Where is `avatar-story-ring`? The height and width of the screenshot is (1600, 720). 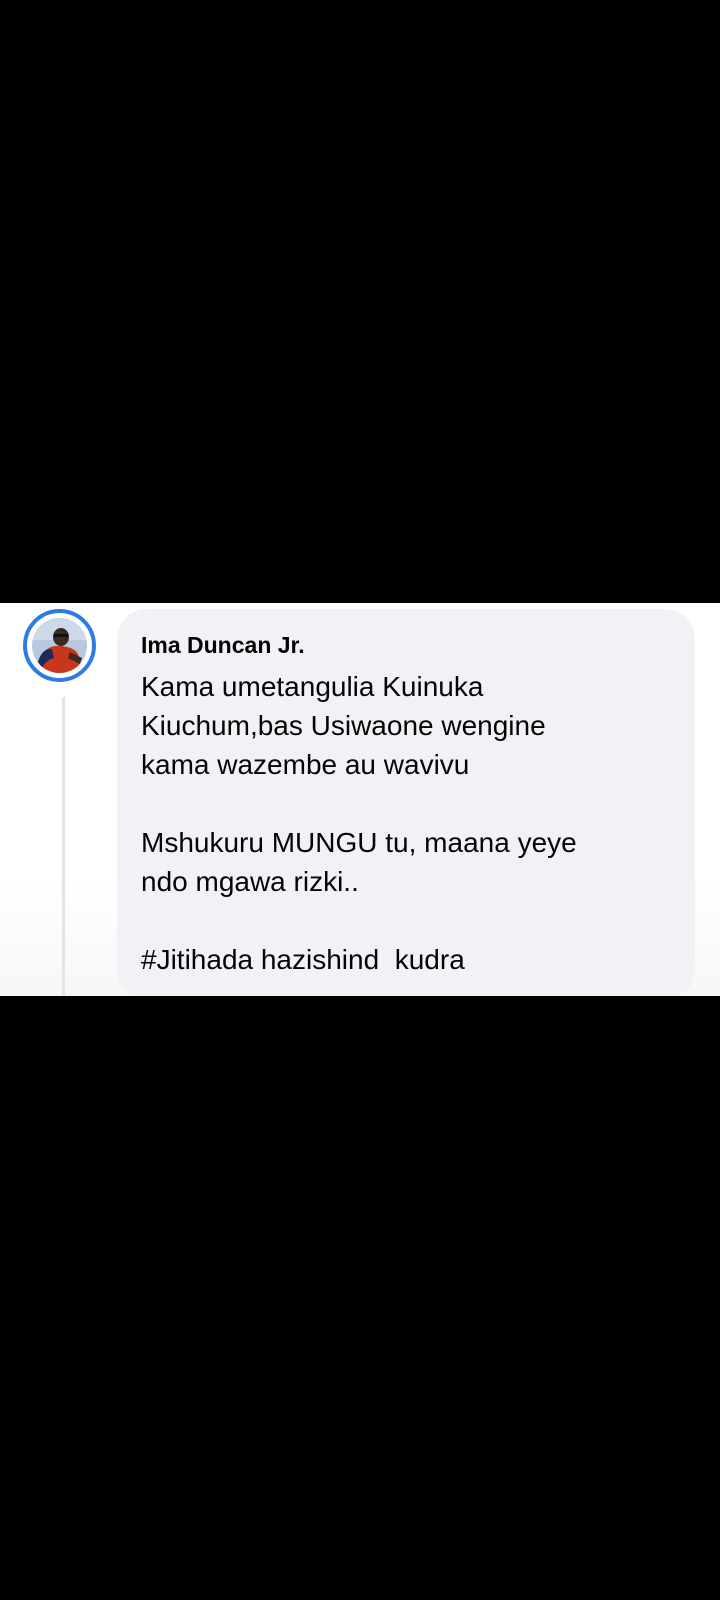
avatar-story-ring is located at coordinates (59, 645).